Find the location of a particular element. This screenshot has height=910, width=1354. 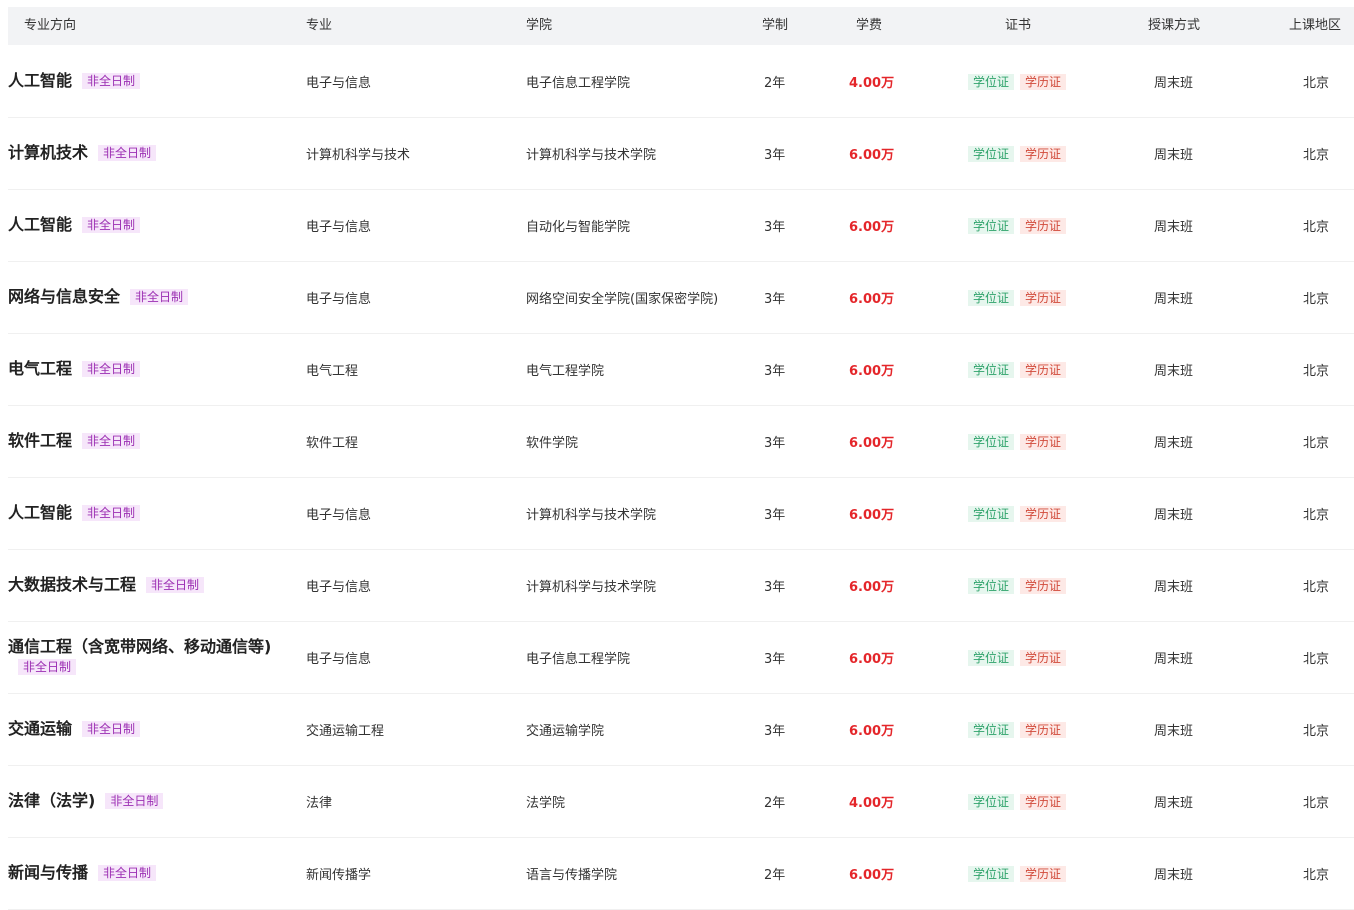

college-cell: 法学院 is located at coordinates (546, 803).